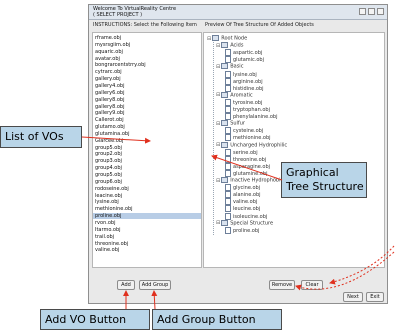 This screenshot has height=331, width=396. I want to click on tree-node-label: serine.obj, so click(245, 152).